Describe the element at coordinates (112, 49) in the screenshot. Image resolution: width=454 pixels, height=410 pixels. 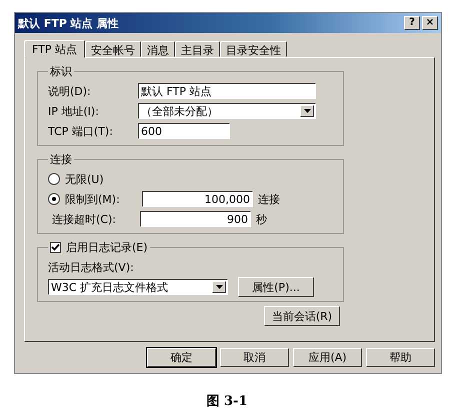
I see `tab: 安全帐号` at that location.